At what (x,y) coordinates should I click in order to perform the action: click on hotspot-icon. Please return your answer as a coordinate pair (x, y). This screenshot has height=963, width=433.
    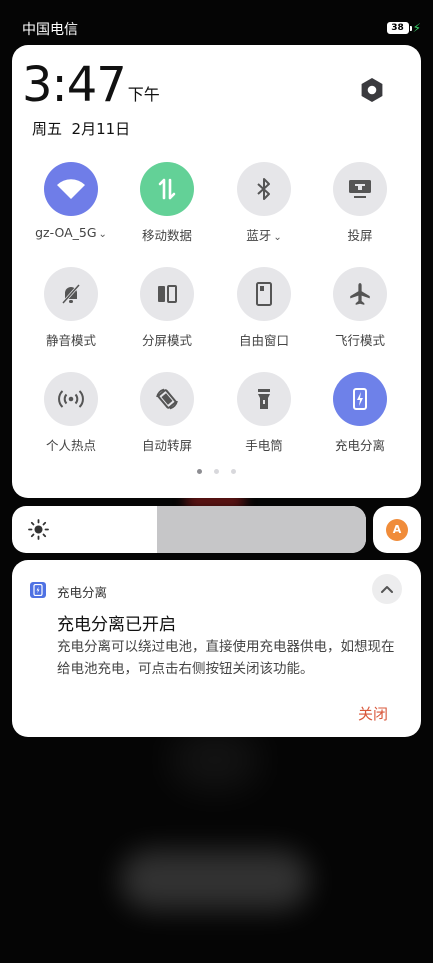
    Looking at the image, I should click on (71, 399).